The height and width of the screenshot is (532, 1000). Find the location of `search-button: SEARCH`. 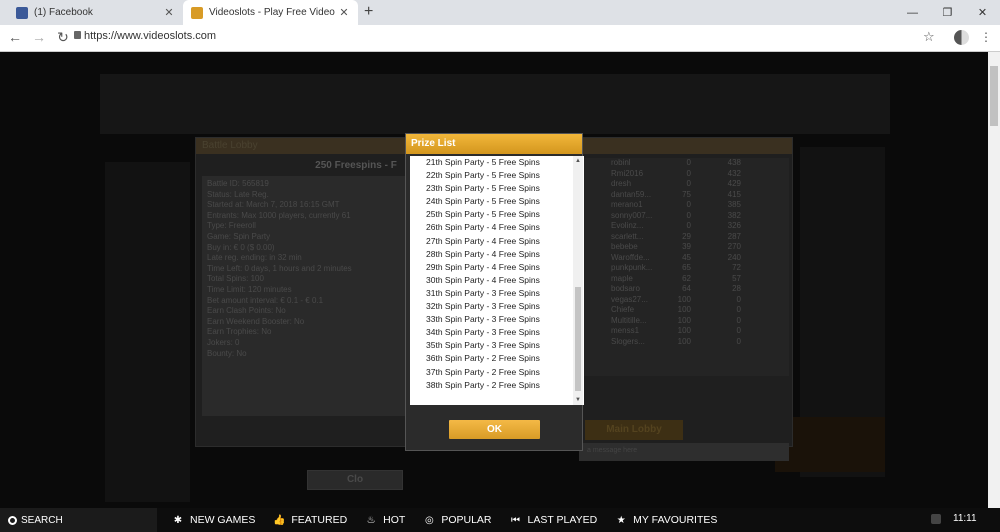

search-button: SEARCH is located at coordinates (78, 520).